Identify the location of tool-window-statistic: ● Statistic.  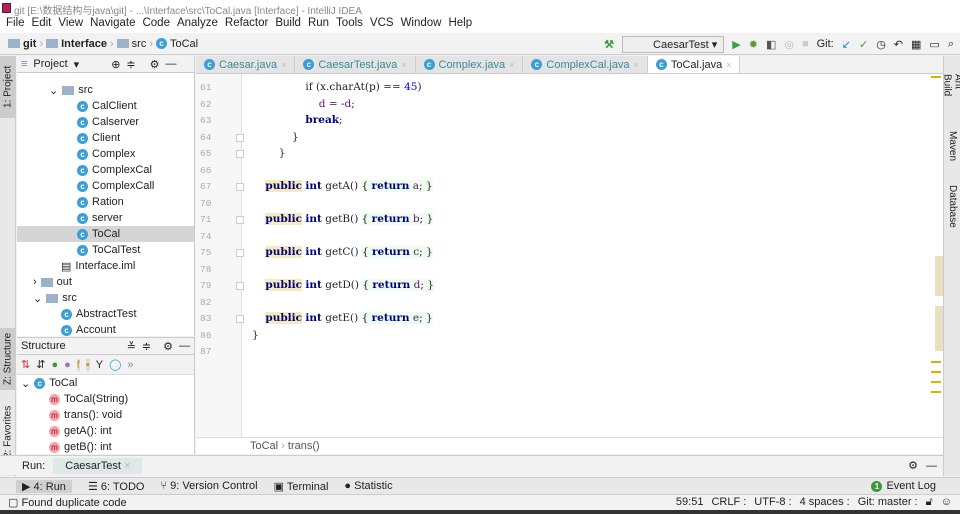
(368, 486).